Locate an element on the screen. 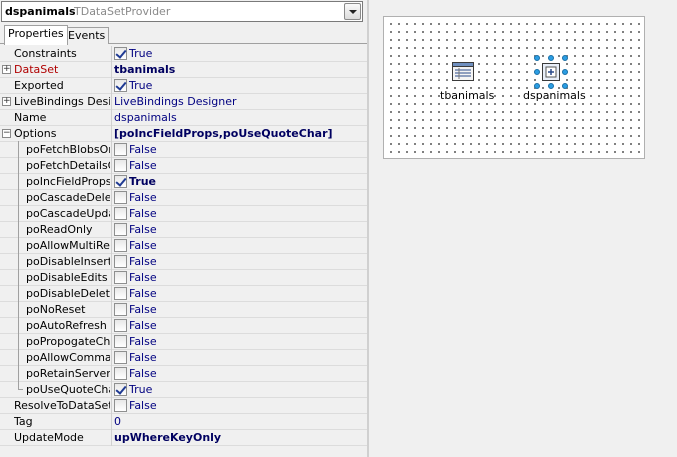  property-row: Exported True is located at coordinates (183, 86).